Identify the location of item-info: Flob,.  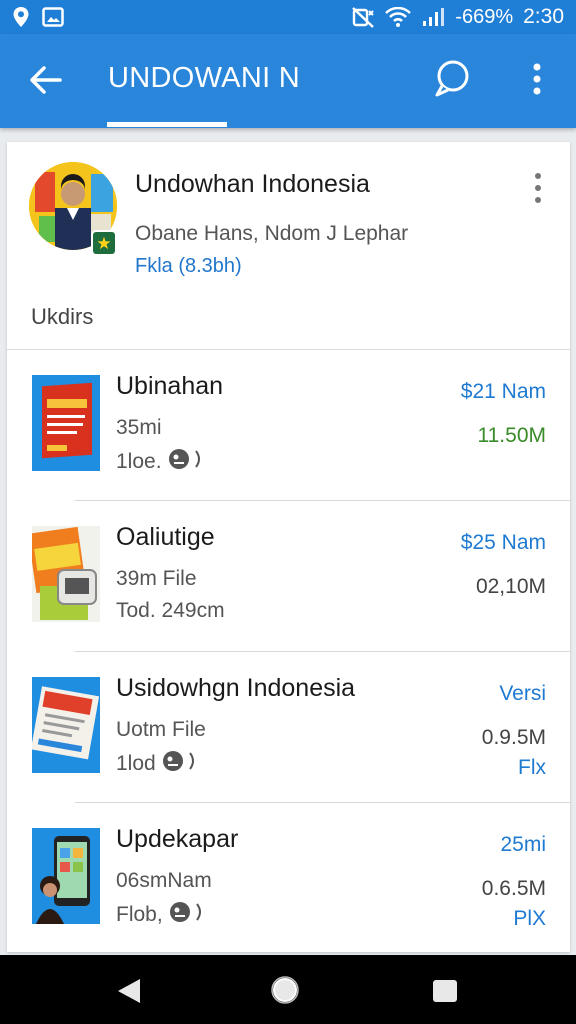
(162, 915).